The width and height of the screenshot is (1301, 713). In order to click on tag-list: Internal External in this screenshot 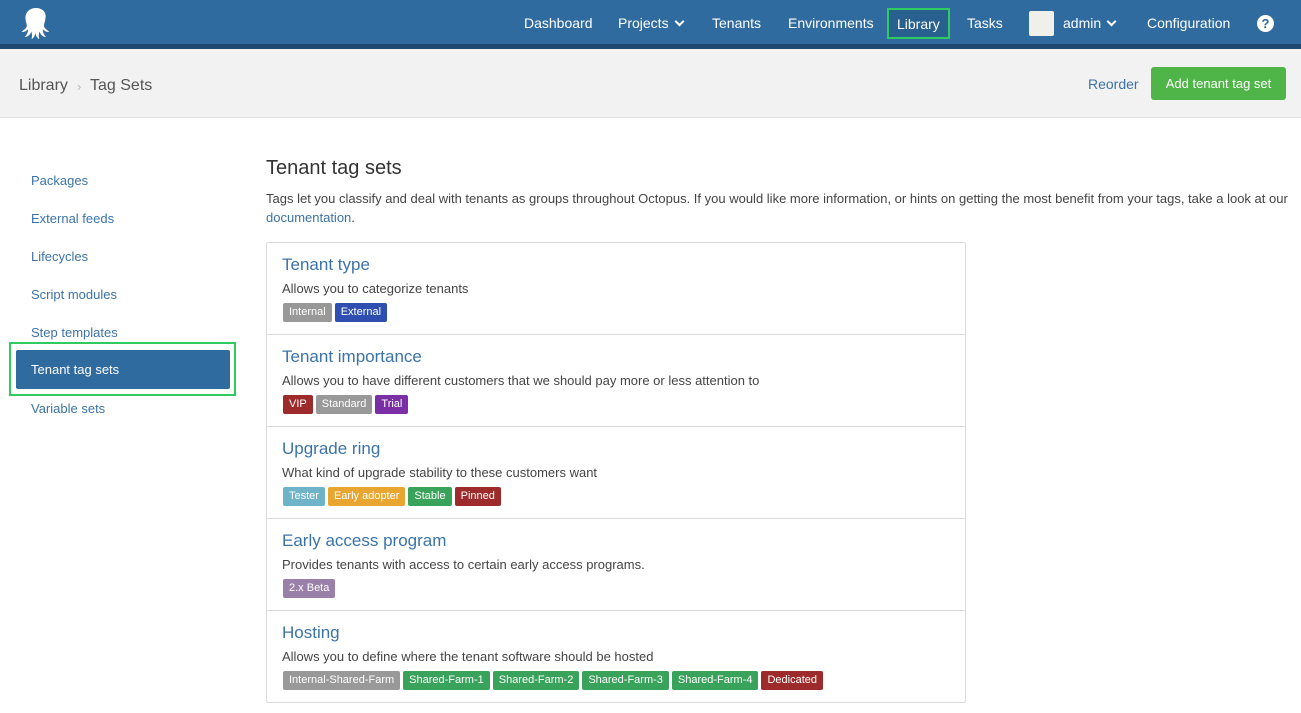, I will do `click(336, 313)`.